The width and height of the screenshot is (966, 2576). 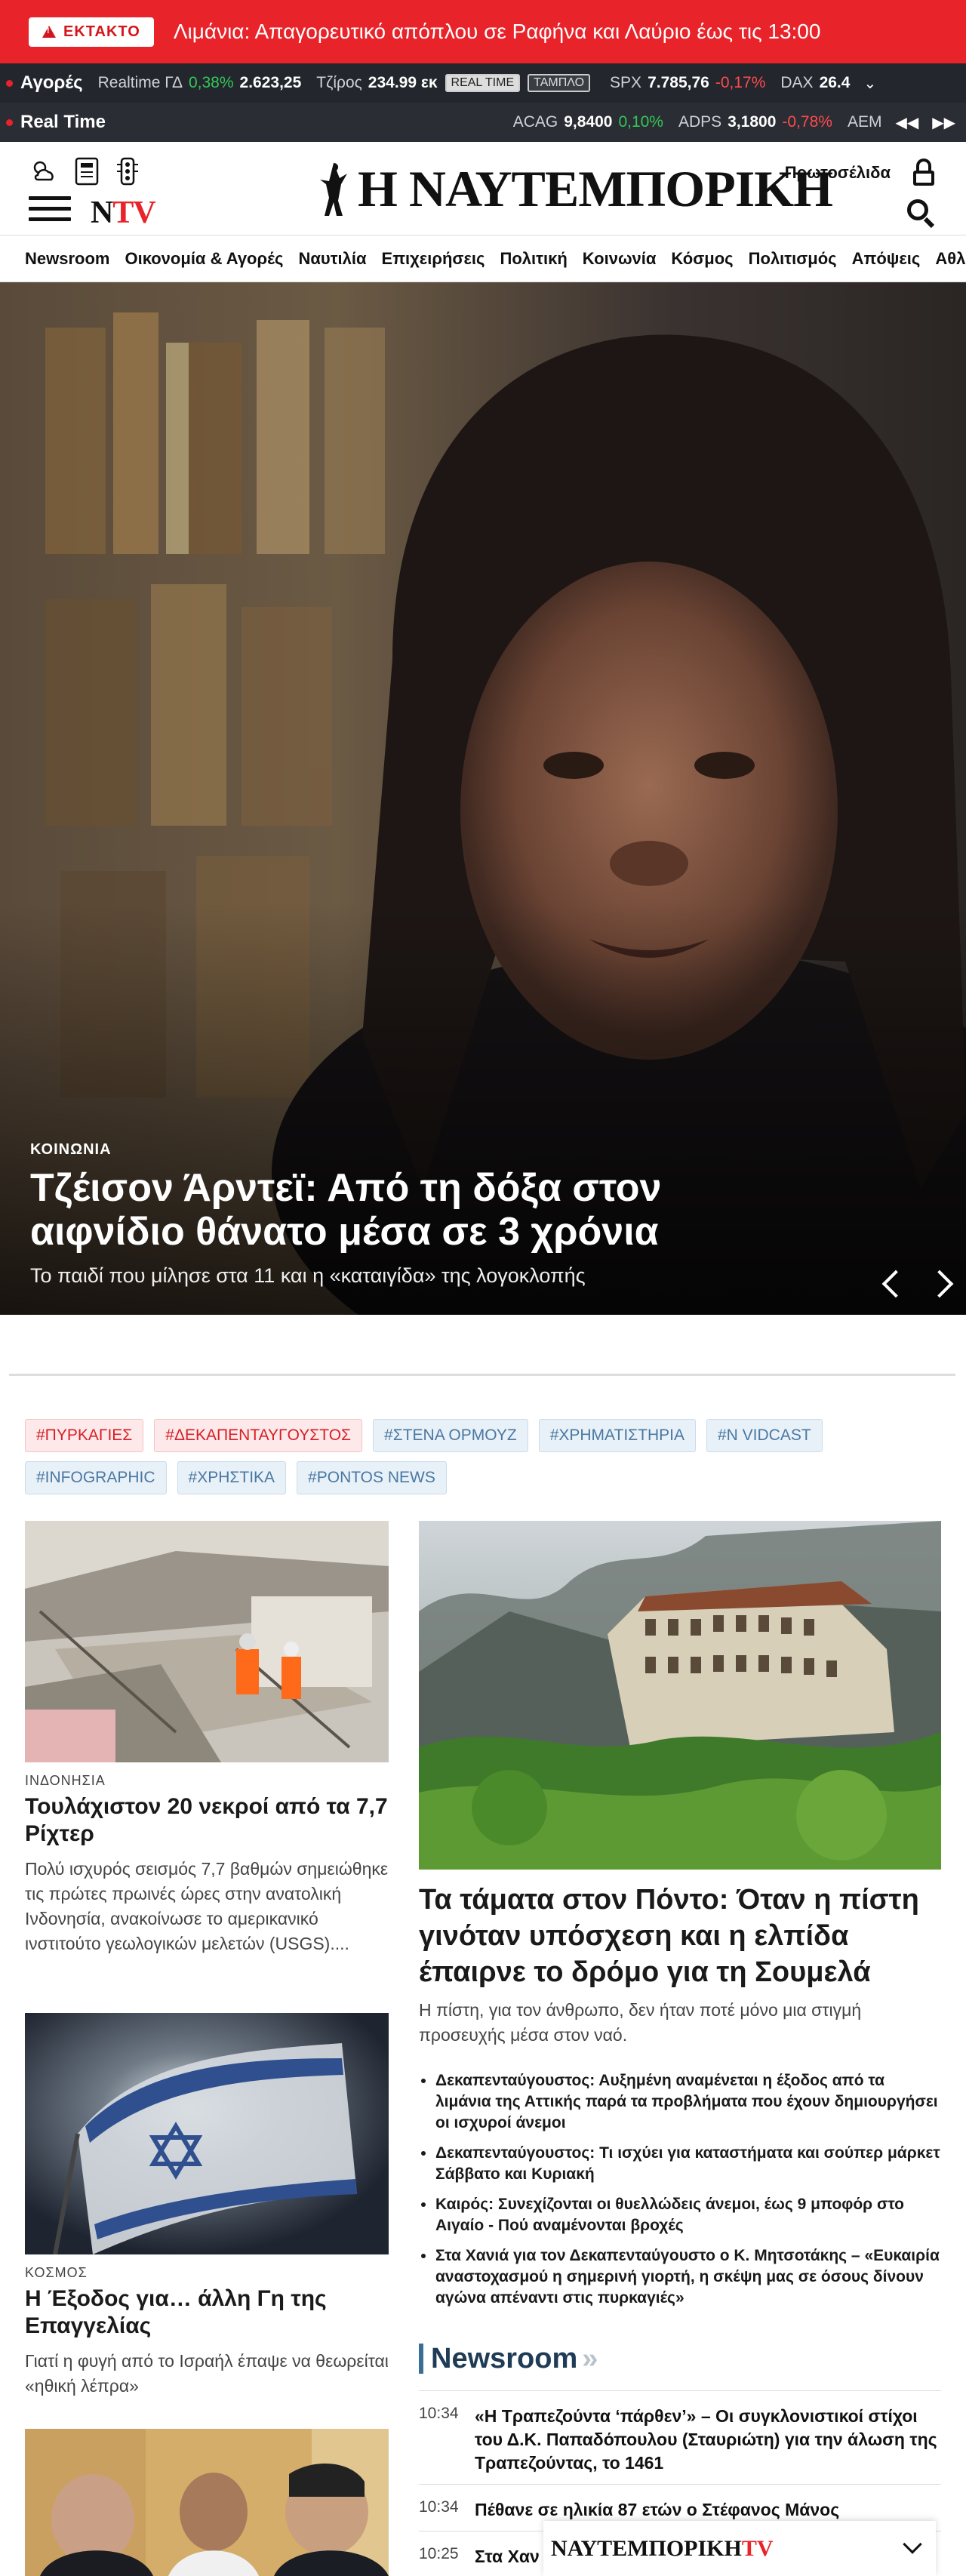 I want to click on nav-item: Πολιτισμός, so click(x=792, y=259).